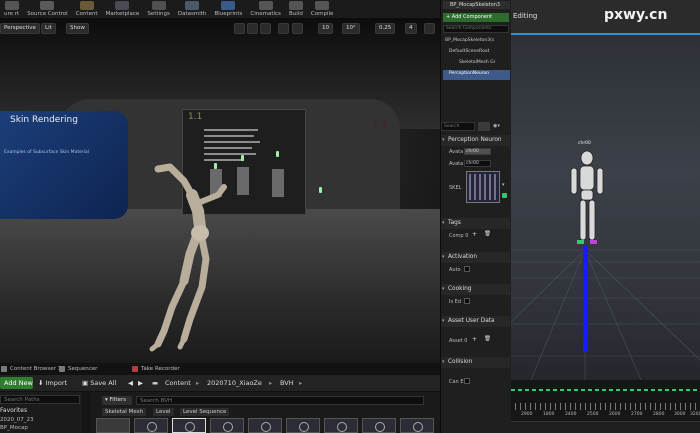  Describe the element at coordinates (469, 40) in the screenshot. I see `component-tree-root: BP_MocapSkeleton3(s` at that location.